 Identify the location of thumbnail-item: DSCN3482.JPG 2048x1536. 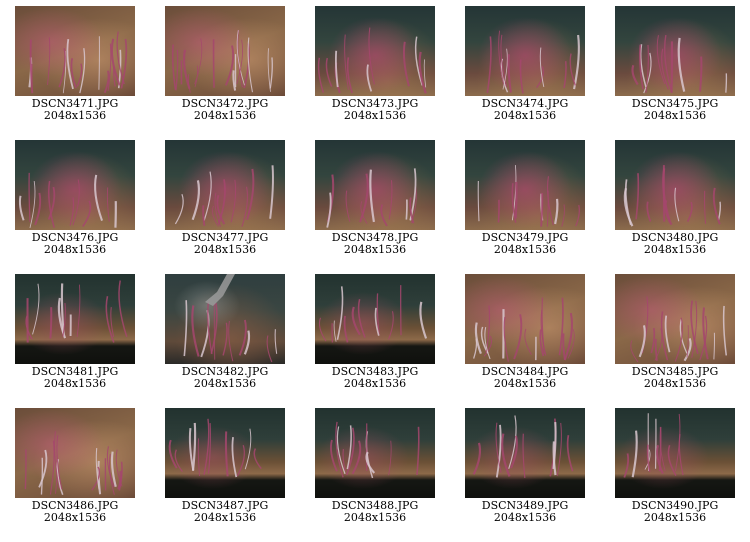
(225, 341).